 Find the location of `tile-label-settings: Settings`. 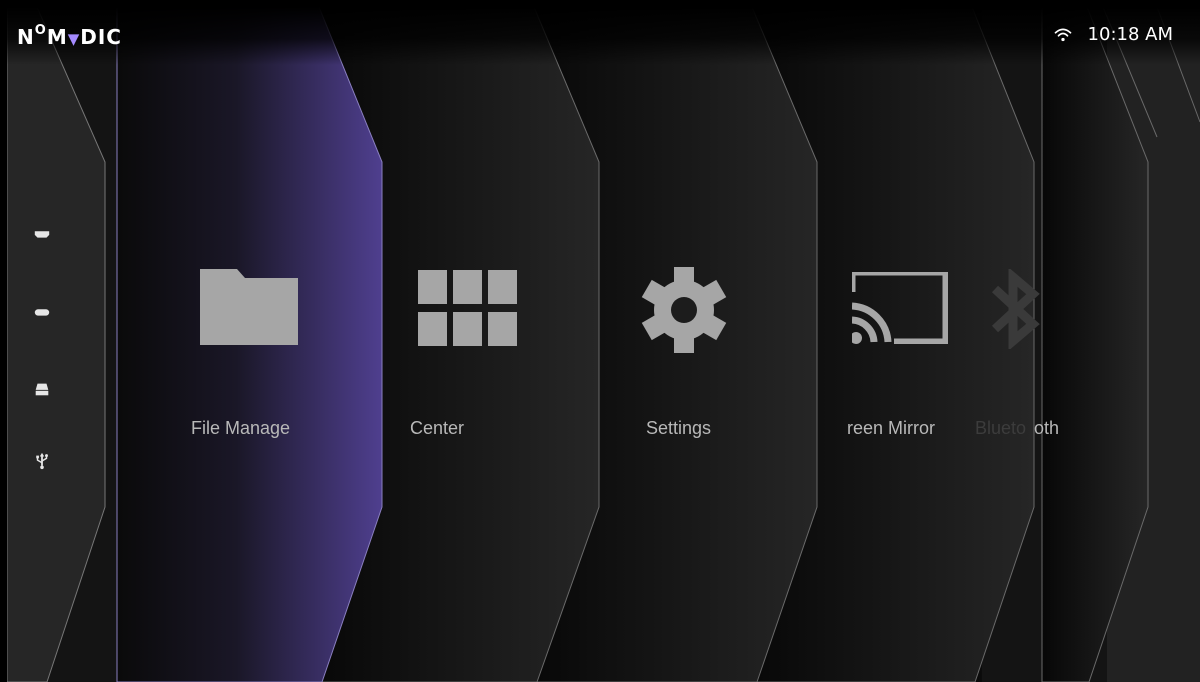

tile-label-settings: Settings is located at coordinates (678, 428).